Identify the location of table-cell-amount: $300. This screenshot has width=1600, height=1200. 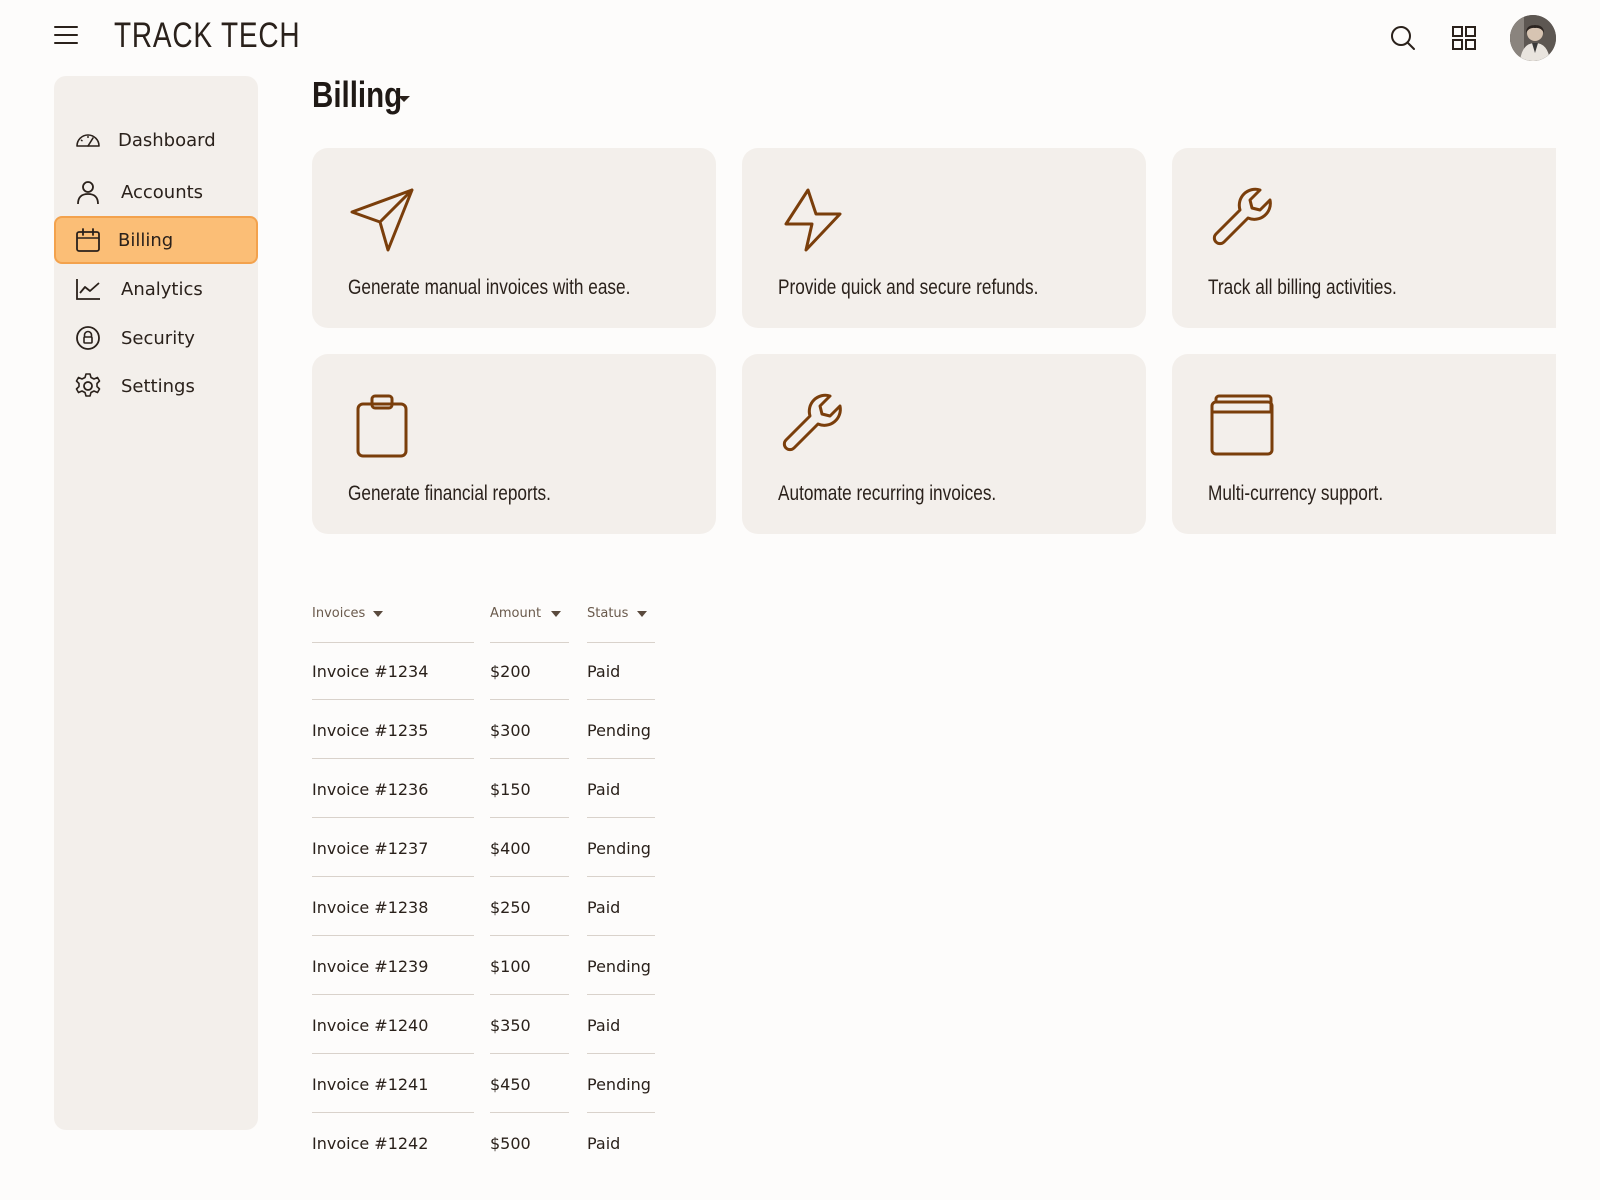
(529, 730).